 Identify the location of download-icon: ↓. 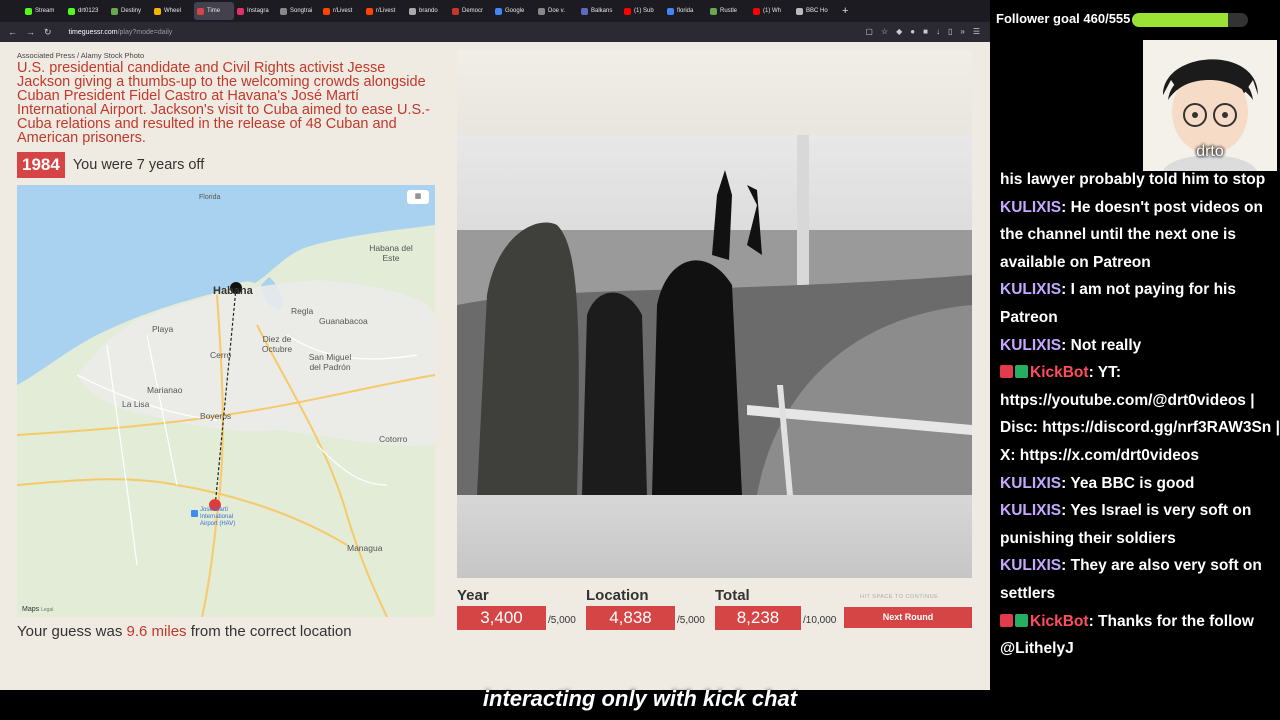
(938, 31).